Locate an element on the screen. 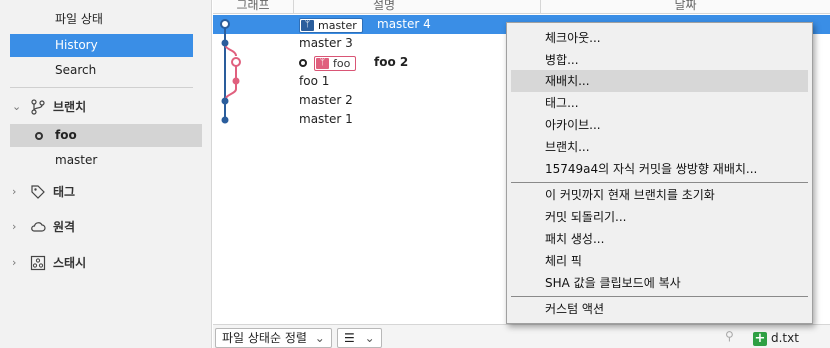  tags-header-label: 태그 is located at coordinates (64, 192).